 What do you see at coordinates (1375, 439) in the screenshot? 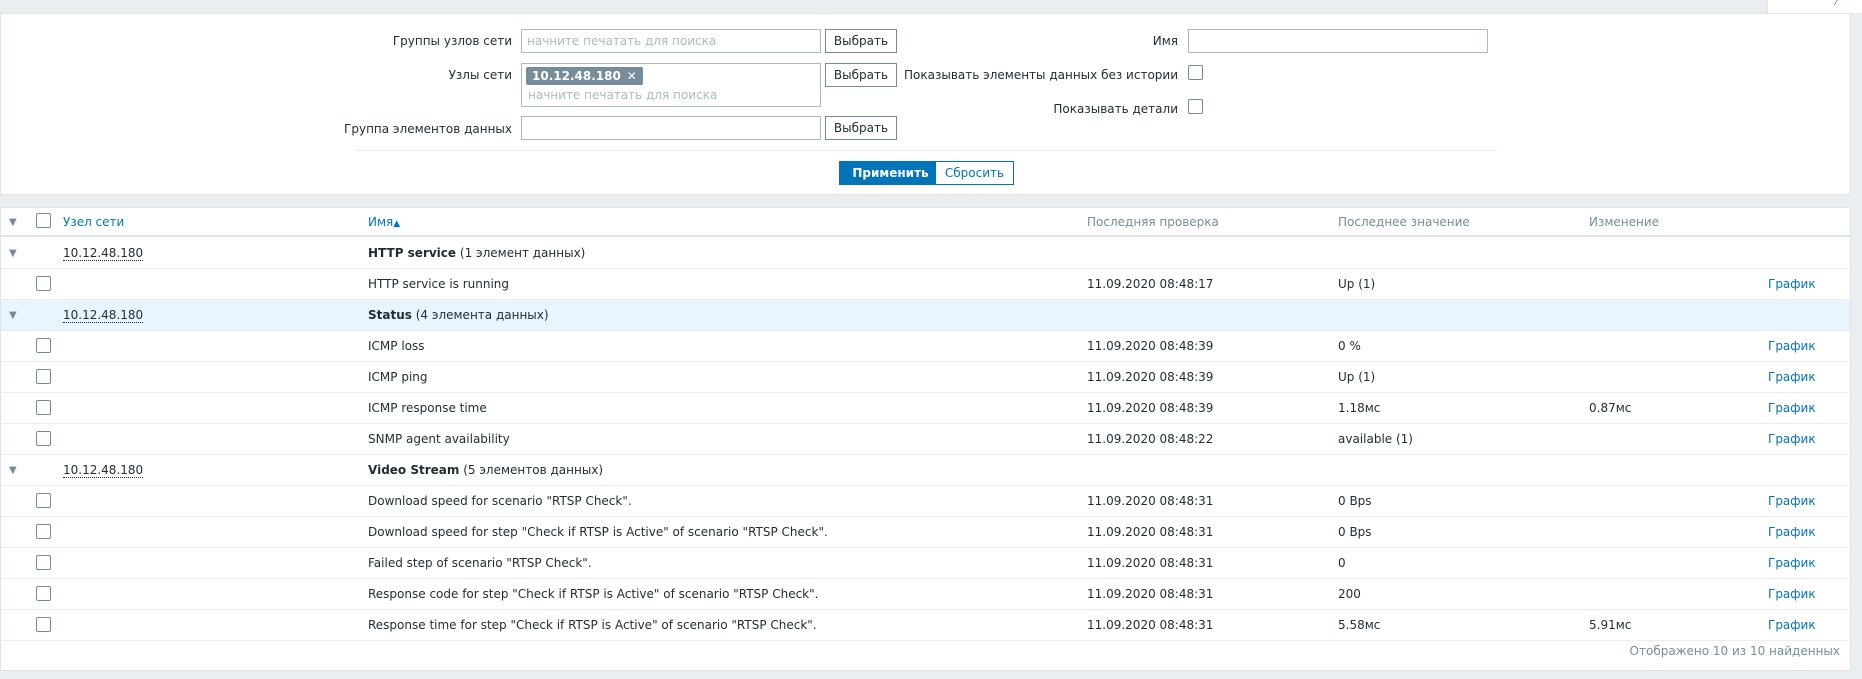
I see `item-last-value: available (1)` at bounding box center [1375, 439].